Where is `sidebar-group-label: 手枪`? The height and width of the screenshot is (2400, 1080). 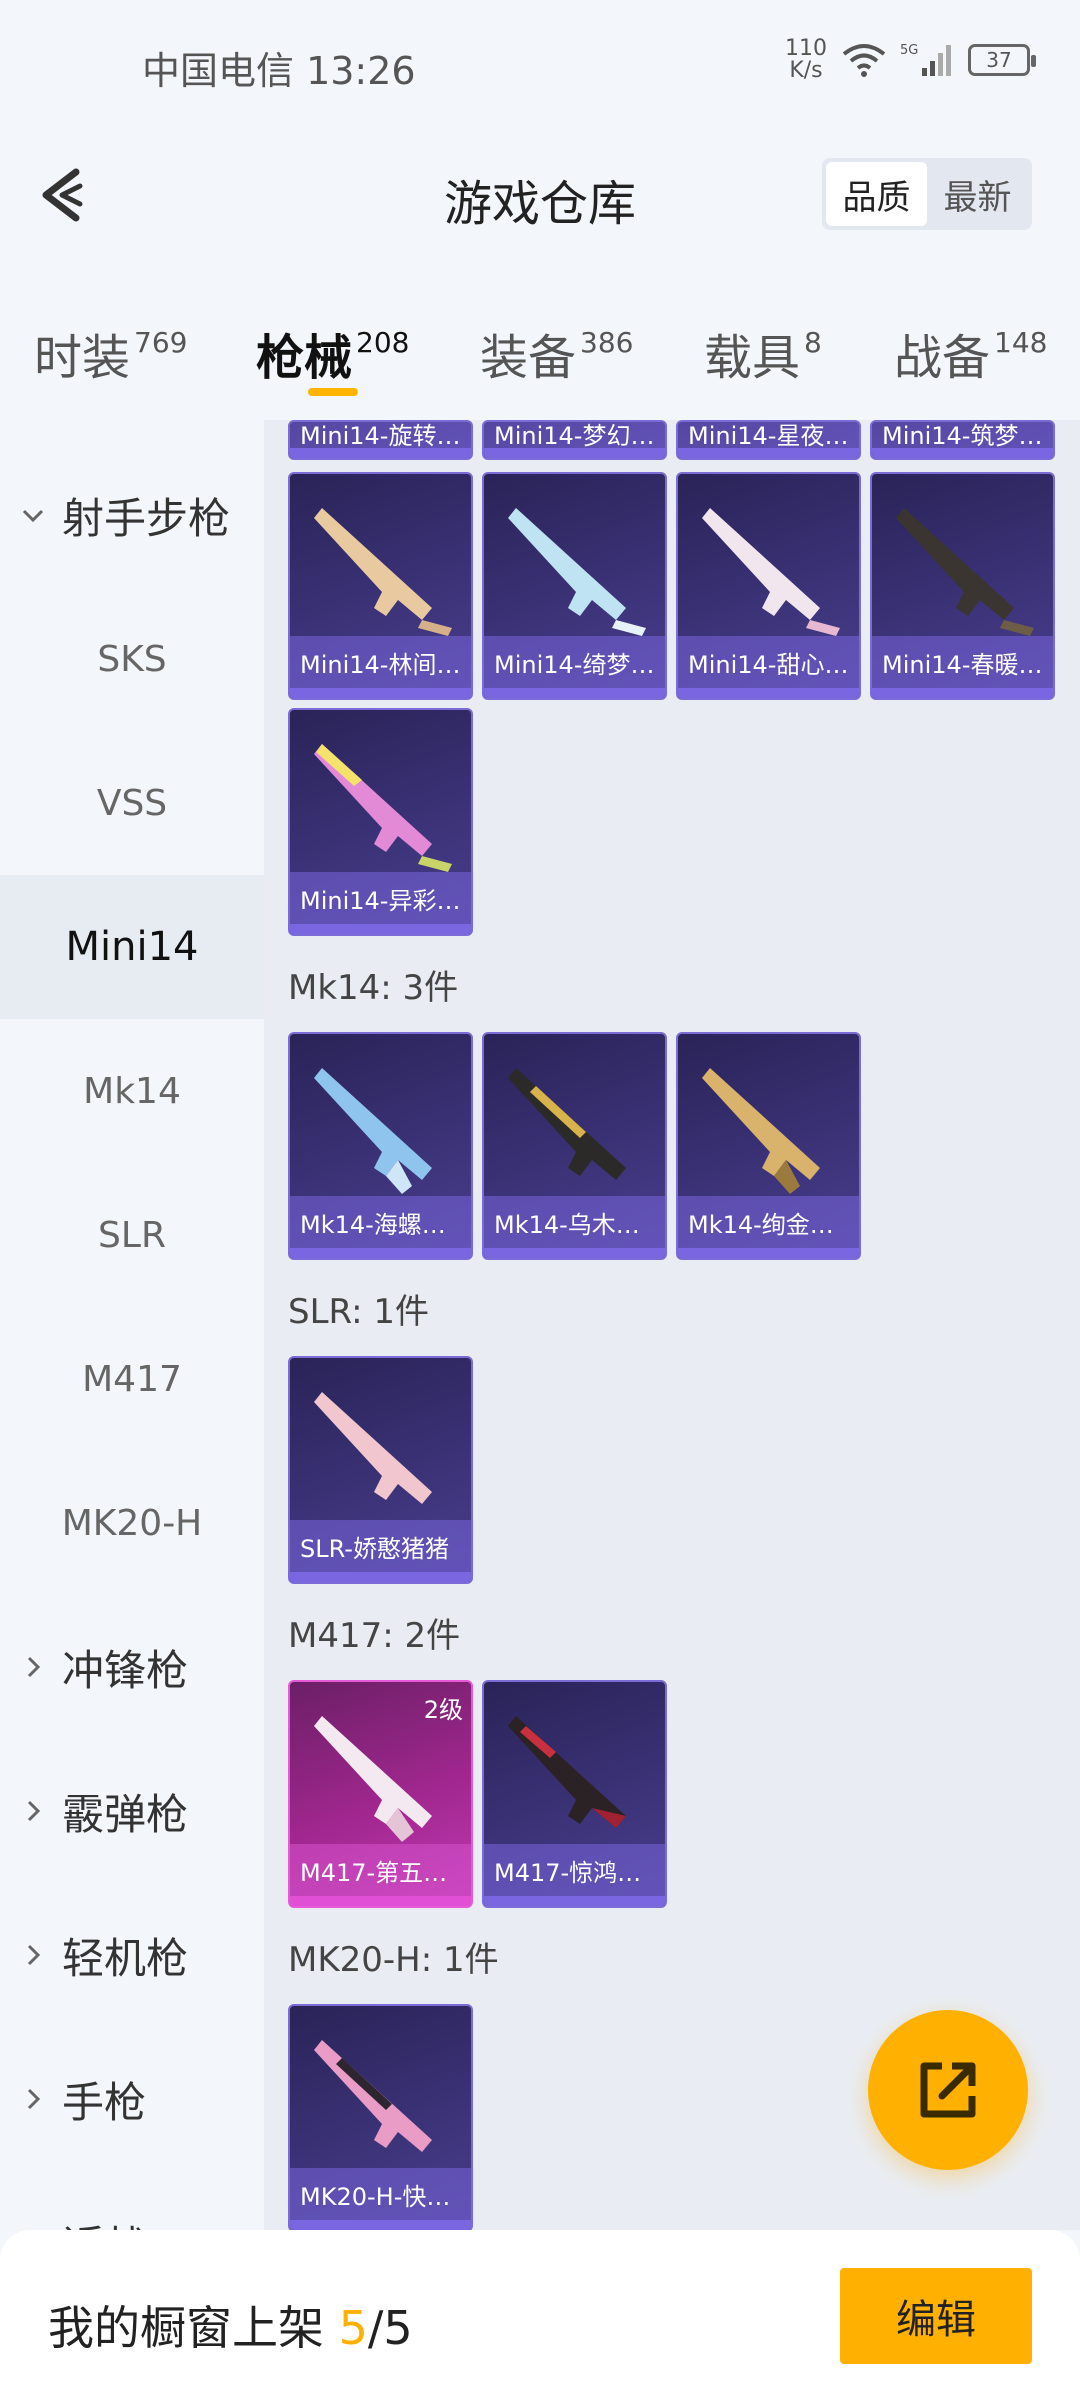
sidebar-group-label: 手枪 is located at coordinates (104, 2102).